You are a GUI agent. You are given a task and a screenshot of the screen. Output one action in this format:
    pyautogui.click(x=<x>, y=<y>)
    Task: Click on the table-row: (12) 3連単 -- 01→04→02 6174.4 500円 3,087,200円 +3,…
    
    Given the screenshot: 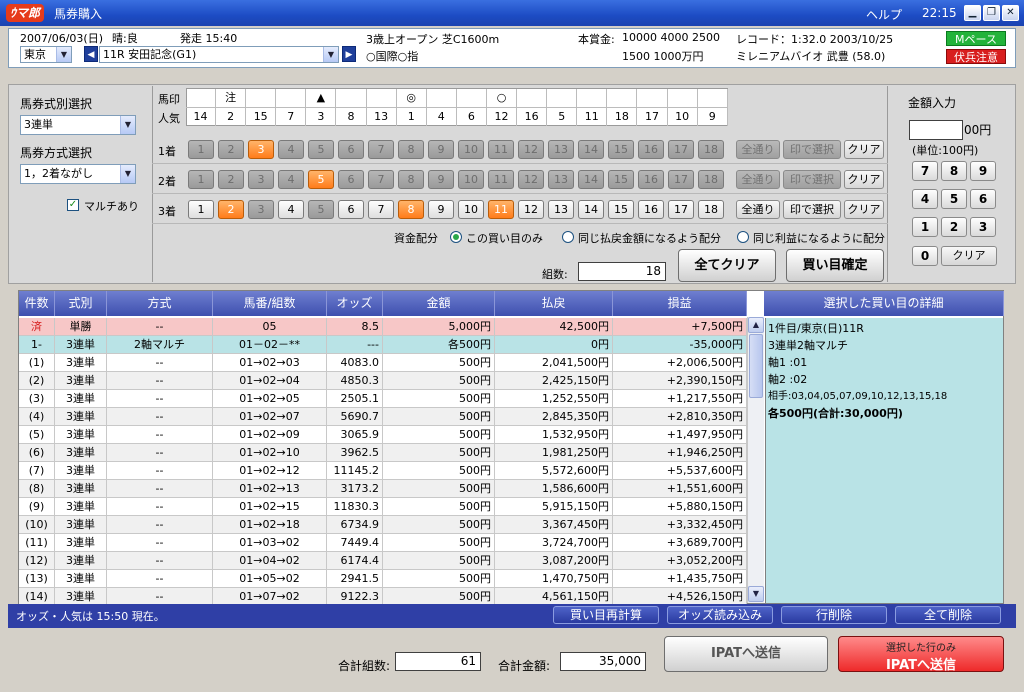 What is the action you would take?
    pyautogui.click(x=383, y=561)
    